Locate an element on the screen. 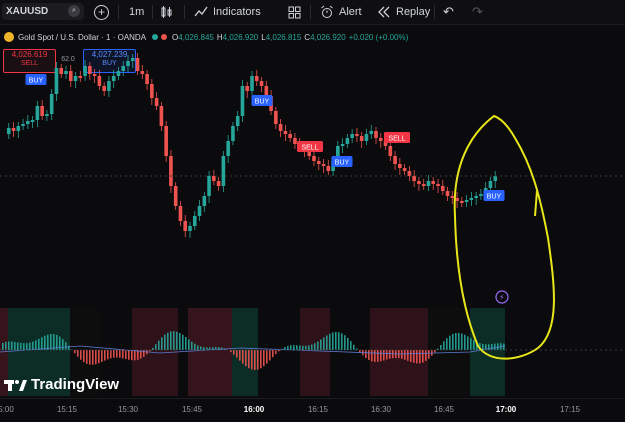 This screenshot has width=625, height=422. replay-button: Replay is located at coordinates (403, 12).